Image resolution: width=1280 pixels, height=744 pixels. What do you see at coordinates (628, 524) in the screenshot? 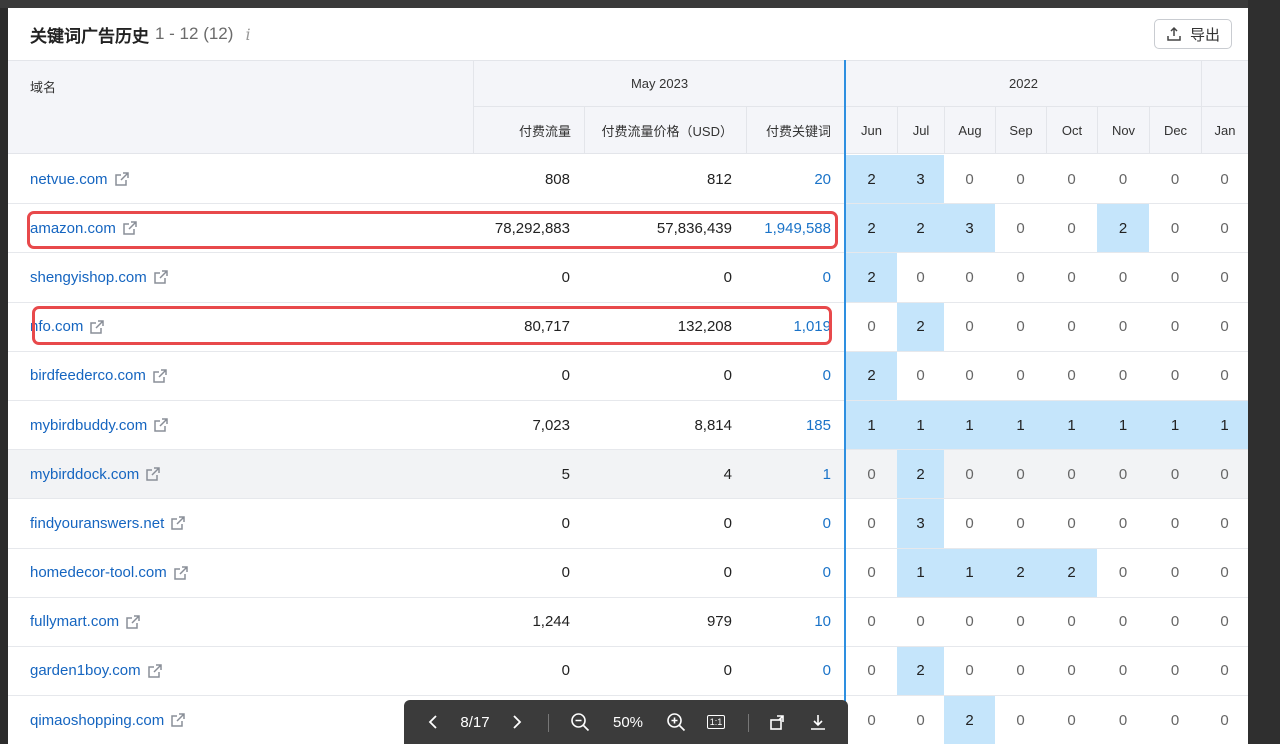
I see `table-row: findyouranswers.net 0 0 0 0 3 0 0 0 0 0 0` at bounding box center [628, 524].